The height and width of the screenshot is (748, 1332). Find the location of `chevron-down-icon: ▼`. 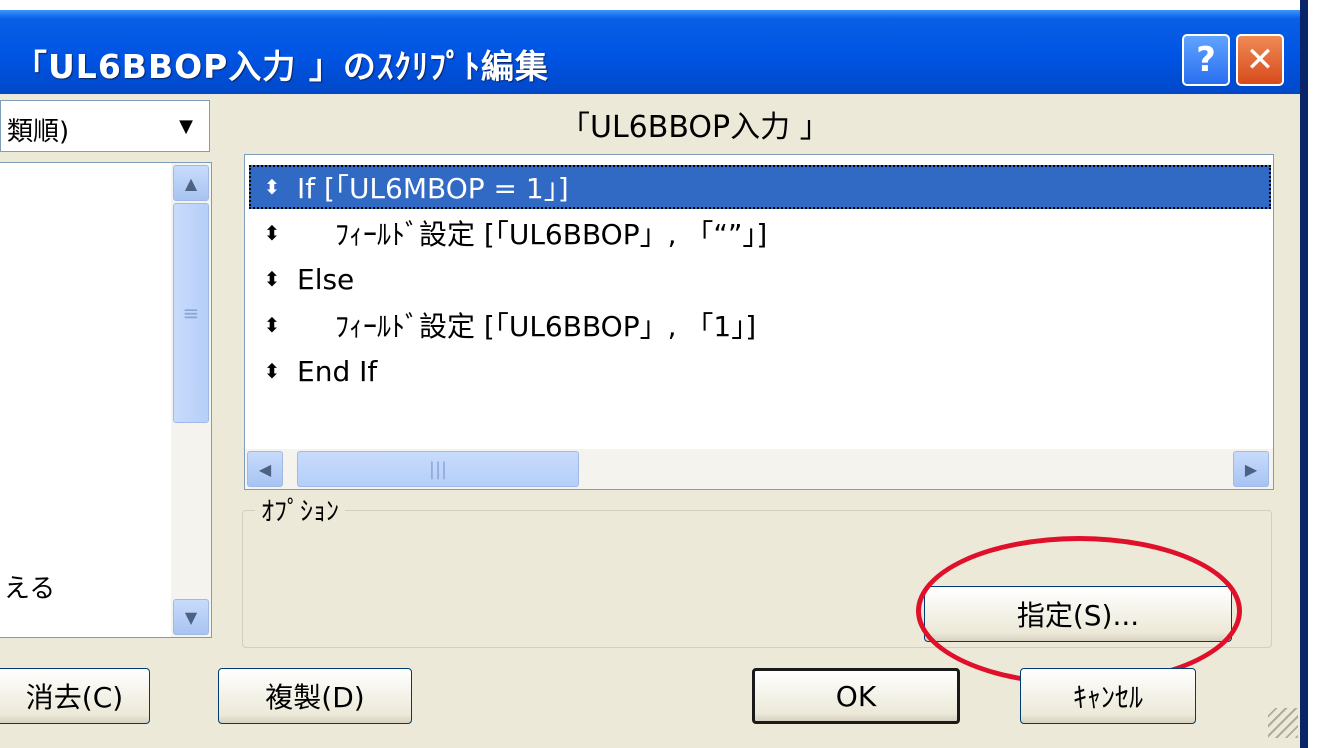

chevron-down-icon: ▼ is located at coordinates (186, 126).